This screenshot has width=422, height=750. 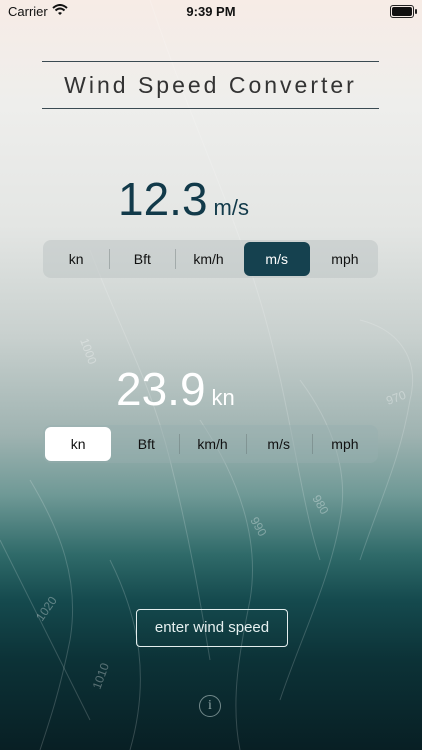 What do you see at coordinates (276, 259) in the screenshot?
I see `input-unit-ms: m/s` at bounding box center [276, 259].